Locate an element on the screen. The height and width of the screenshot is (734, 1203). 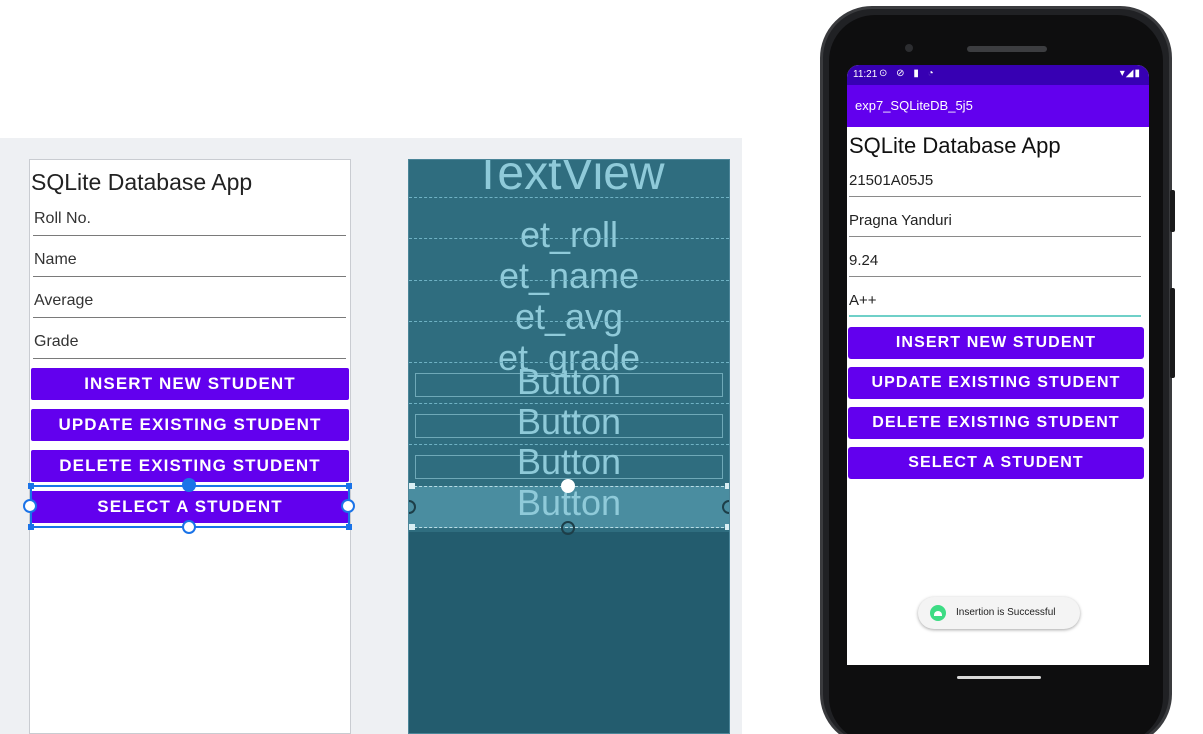
resize-handle-top-left is located at coordinates (31, 486).